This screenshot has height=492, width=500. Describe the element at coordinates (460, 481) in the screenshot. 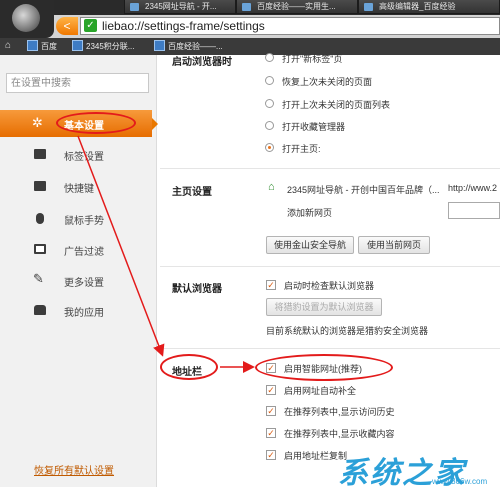

I see `watermark-url: www.306w.com` at that location.